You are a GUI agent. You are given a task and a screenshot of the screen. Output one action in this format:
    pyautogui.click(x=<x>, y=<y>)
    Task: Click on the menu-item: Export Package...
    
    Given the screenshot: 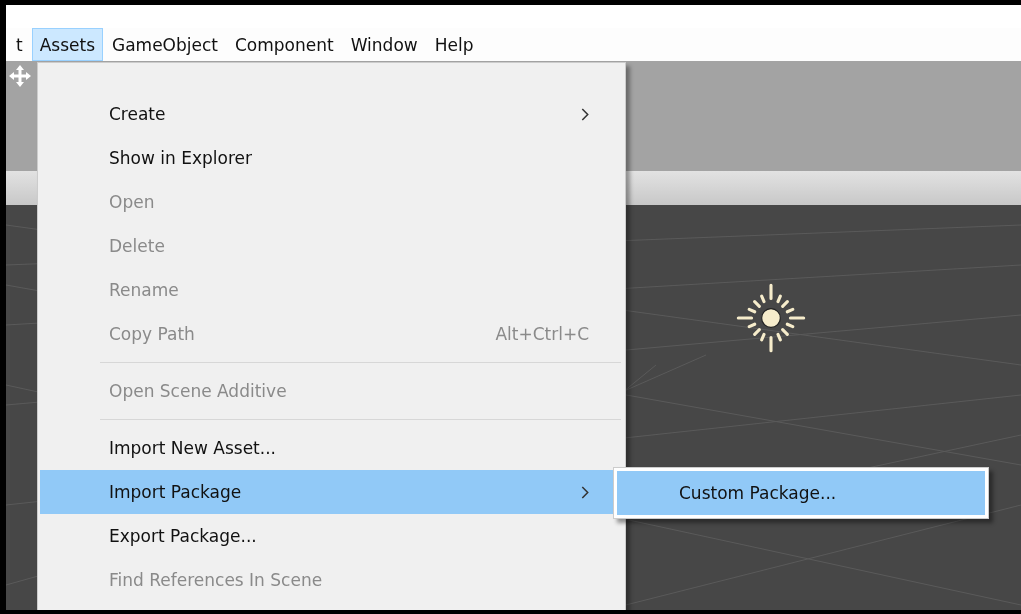 What is the action you would take?
    pyautogui.click(x=331, y=536)
    